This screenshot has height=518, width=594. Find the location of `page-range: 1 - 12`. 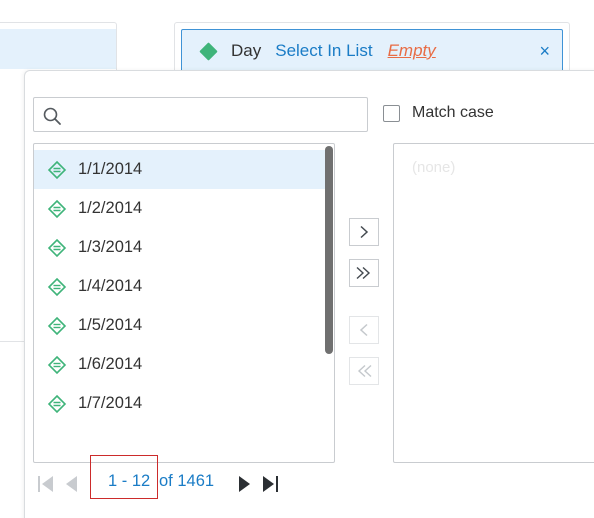

page-range: 1 - 12 is located at coordinates (129, 481).